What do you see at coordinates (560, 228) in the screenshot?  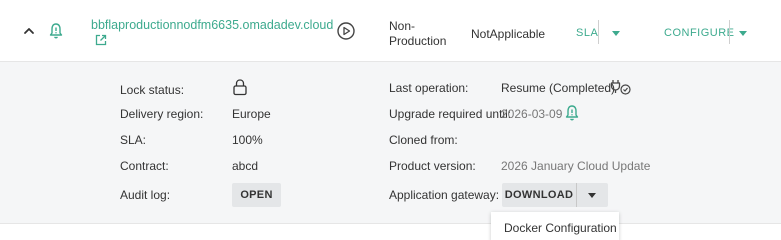 I see `menu-item-docker-configuration: Docker Configuration` at bounding box center [560, 228].